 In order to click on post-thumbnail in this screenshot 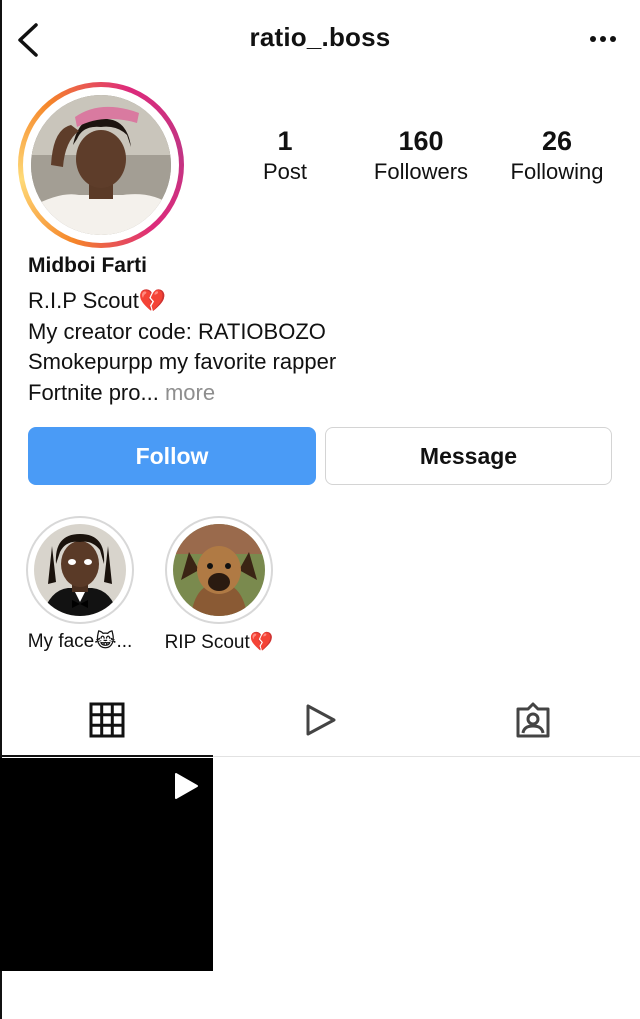, I will do `click(106, 864)`.